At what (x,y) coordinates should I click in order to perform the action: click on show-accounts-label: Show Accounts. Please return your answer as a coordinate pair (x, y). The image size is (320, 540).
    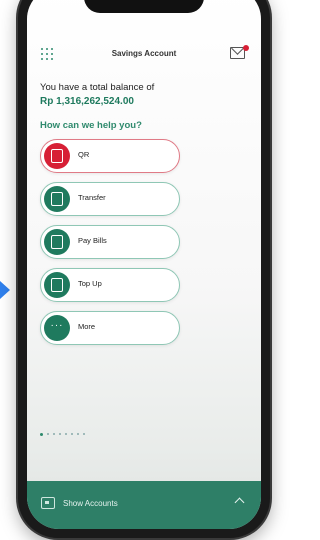
    Looking at the image, I should click on (90, 503).